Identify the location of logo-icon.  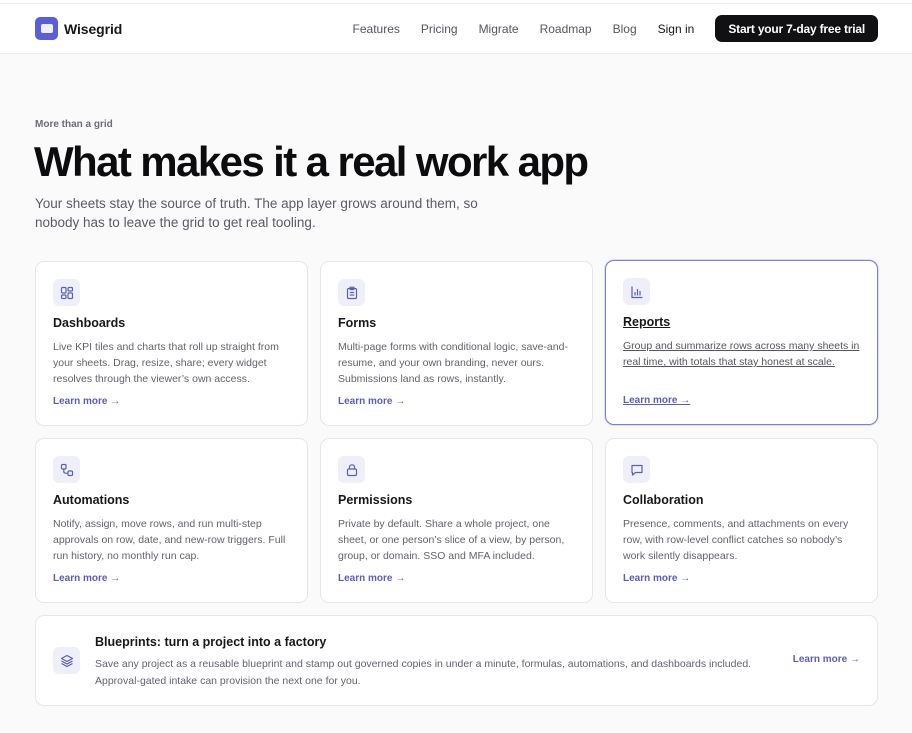
(46, 28).